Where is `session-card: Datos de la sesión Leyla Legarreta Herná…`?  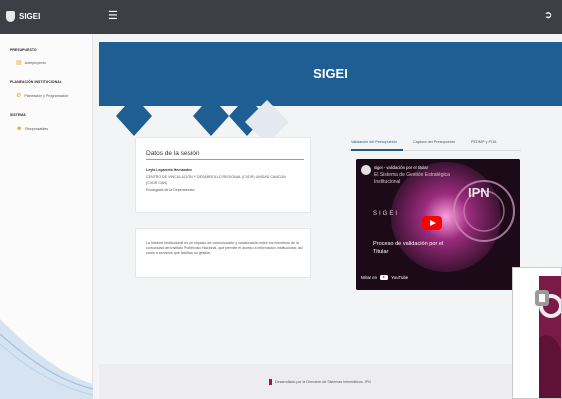
session-card: Datos de la sesión Leyla Legarreta Herná… is located at coordinates (223, 175).